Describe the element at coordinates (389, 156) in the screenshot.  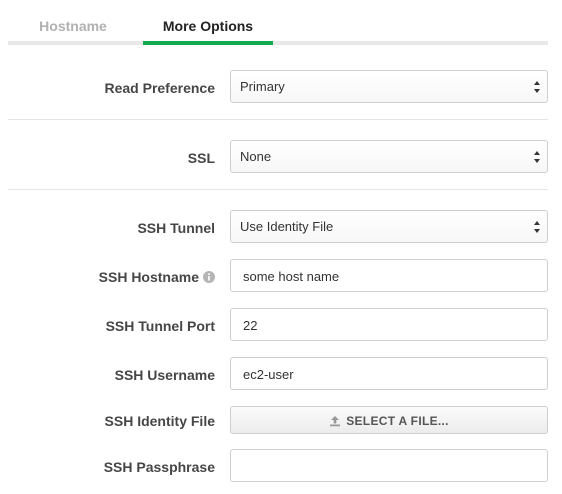
I see `ssl-select: None` at that location.